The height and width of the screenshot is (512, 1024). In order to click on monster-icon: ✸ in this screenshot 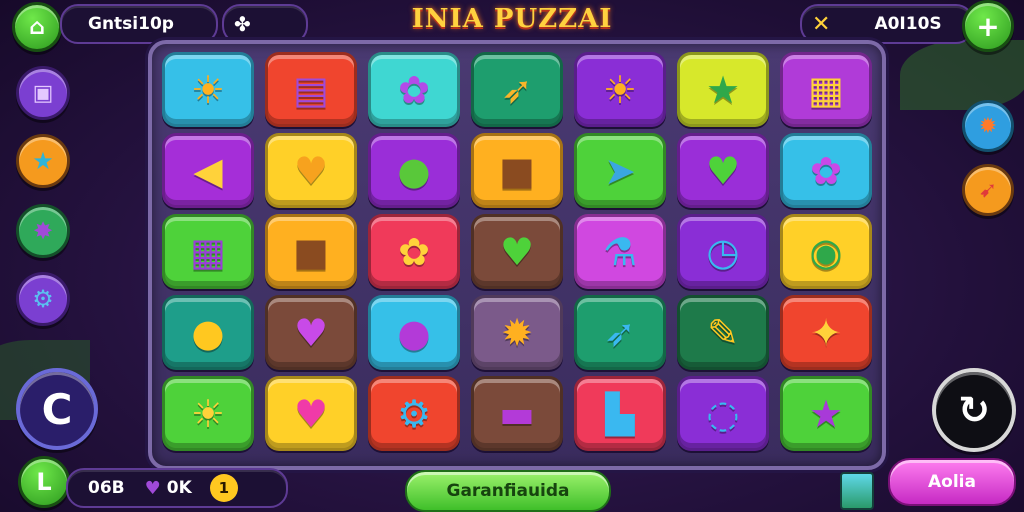, I will do `click(43, 231)`.